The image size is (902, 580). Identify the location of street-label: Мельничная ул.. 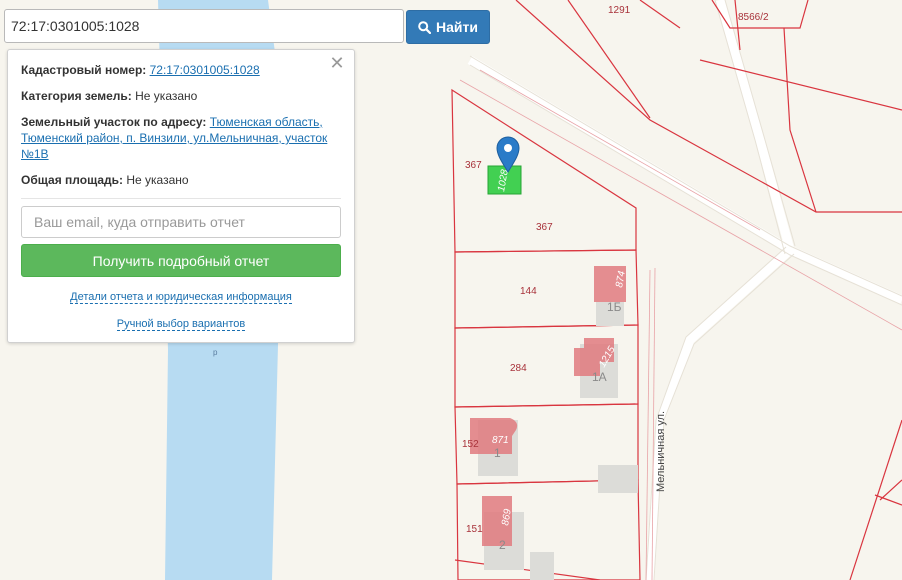
(661, 451).